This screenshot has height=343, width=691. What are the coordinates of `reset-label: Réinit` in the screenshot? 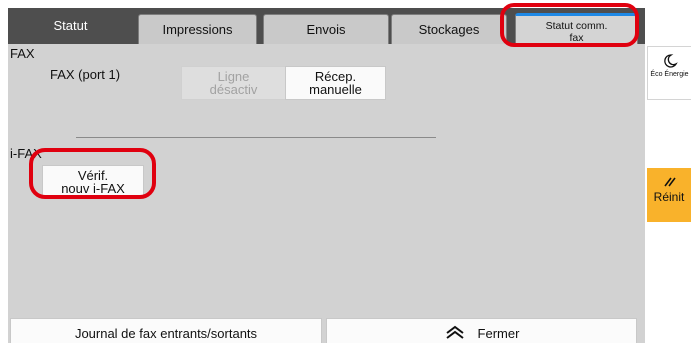 It's located at (669, 197).